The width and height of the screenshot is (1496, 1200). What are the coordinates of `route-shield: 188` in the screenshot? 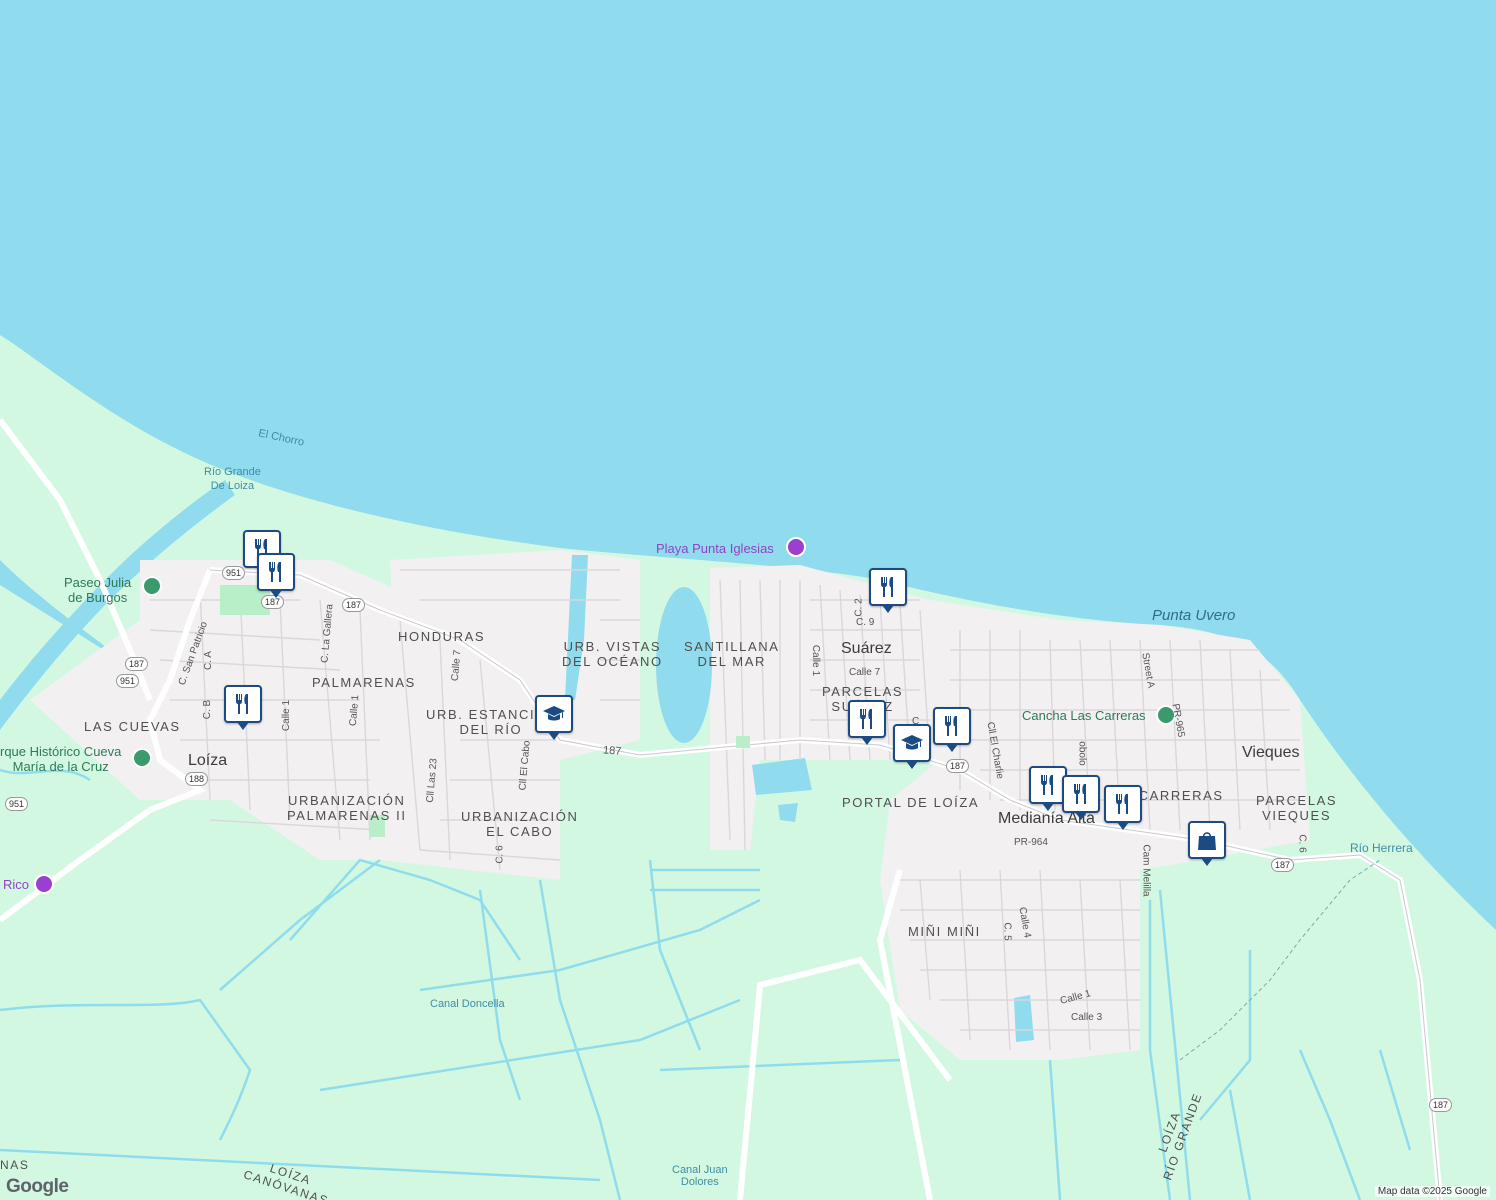 It's located at (197, 779).